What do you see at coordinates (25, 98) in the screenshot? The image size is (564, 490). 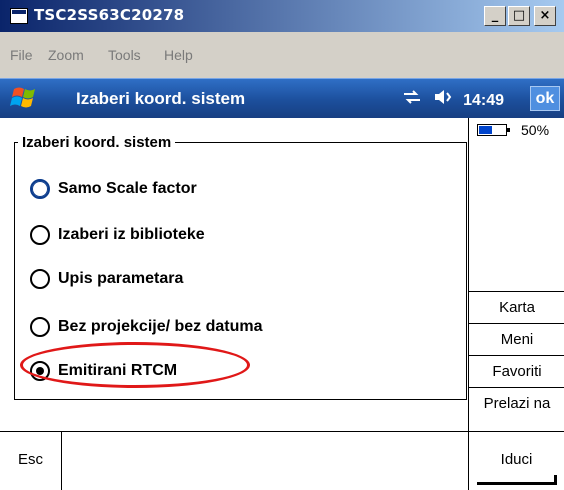 I see `start-icon` at bounding box center [25, 98].